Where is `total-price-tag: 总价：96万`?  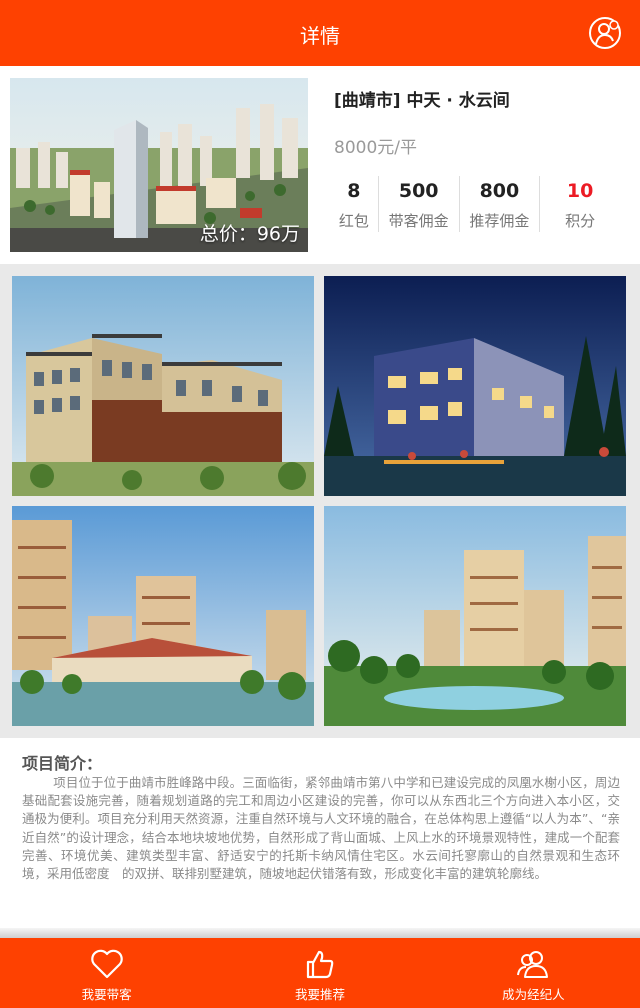 total-price-tag: 总价：96万 is located at coordinates (249, 234).